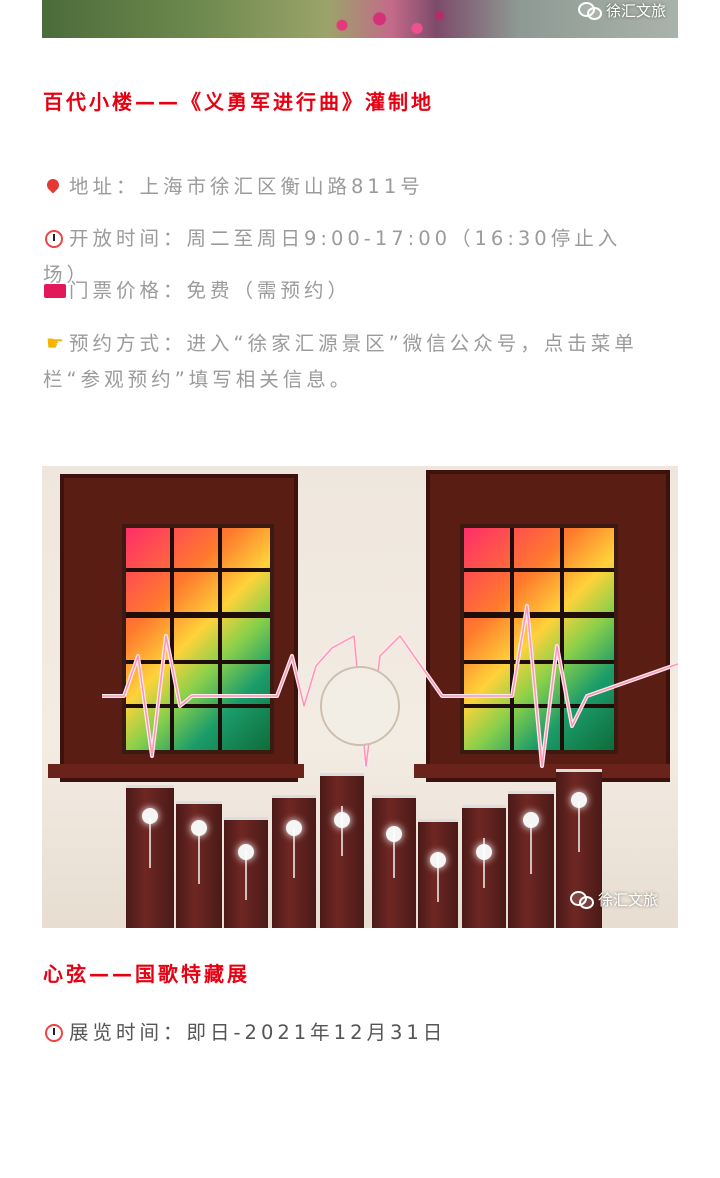 The width and height of the screenshot is (720, 1178). I want to click on exhibit-sign, so click(360, 706).